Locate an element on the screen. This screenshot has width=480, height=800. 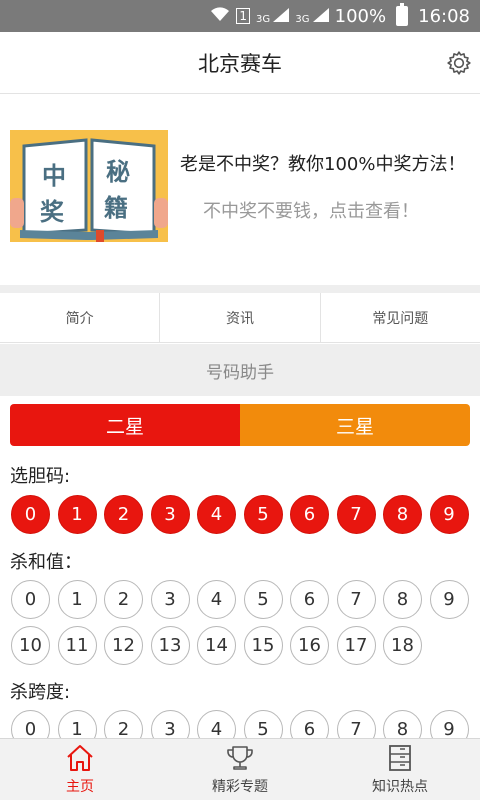
hezhi-ball-5: 5 is located at coordinates (263, 599).